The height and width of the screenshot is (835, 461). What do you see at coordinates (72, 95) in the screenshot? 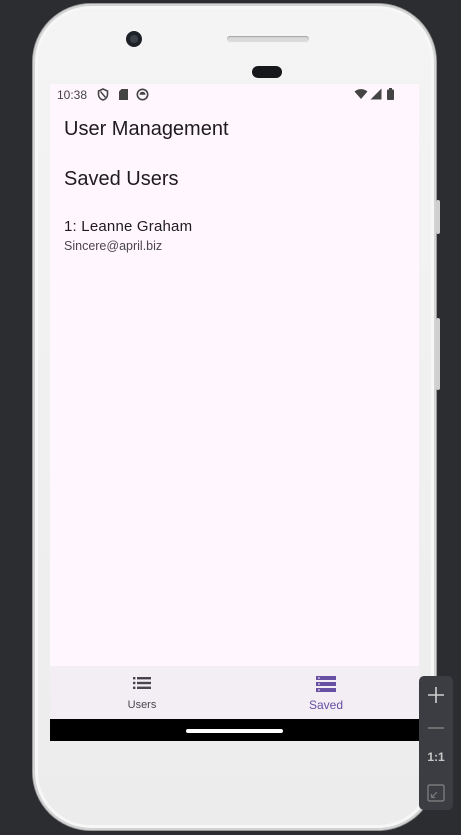
I see `status-time: 10:38` at bounding box center [72, 95].